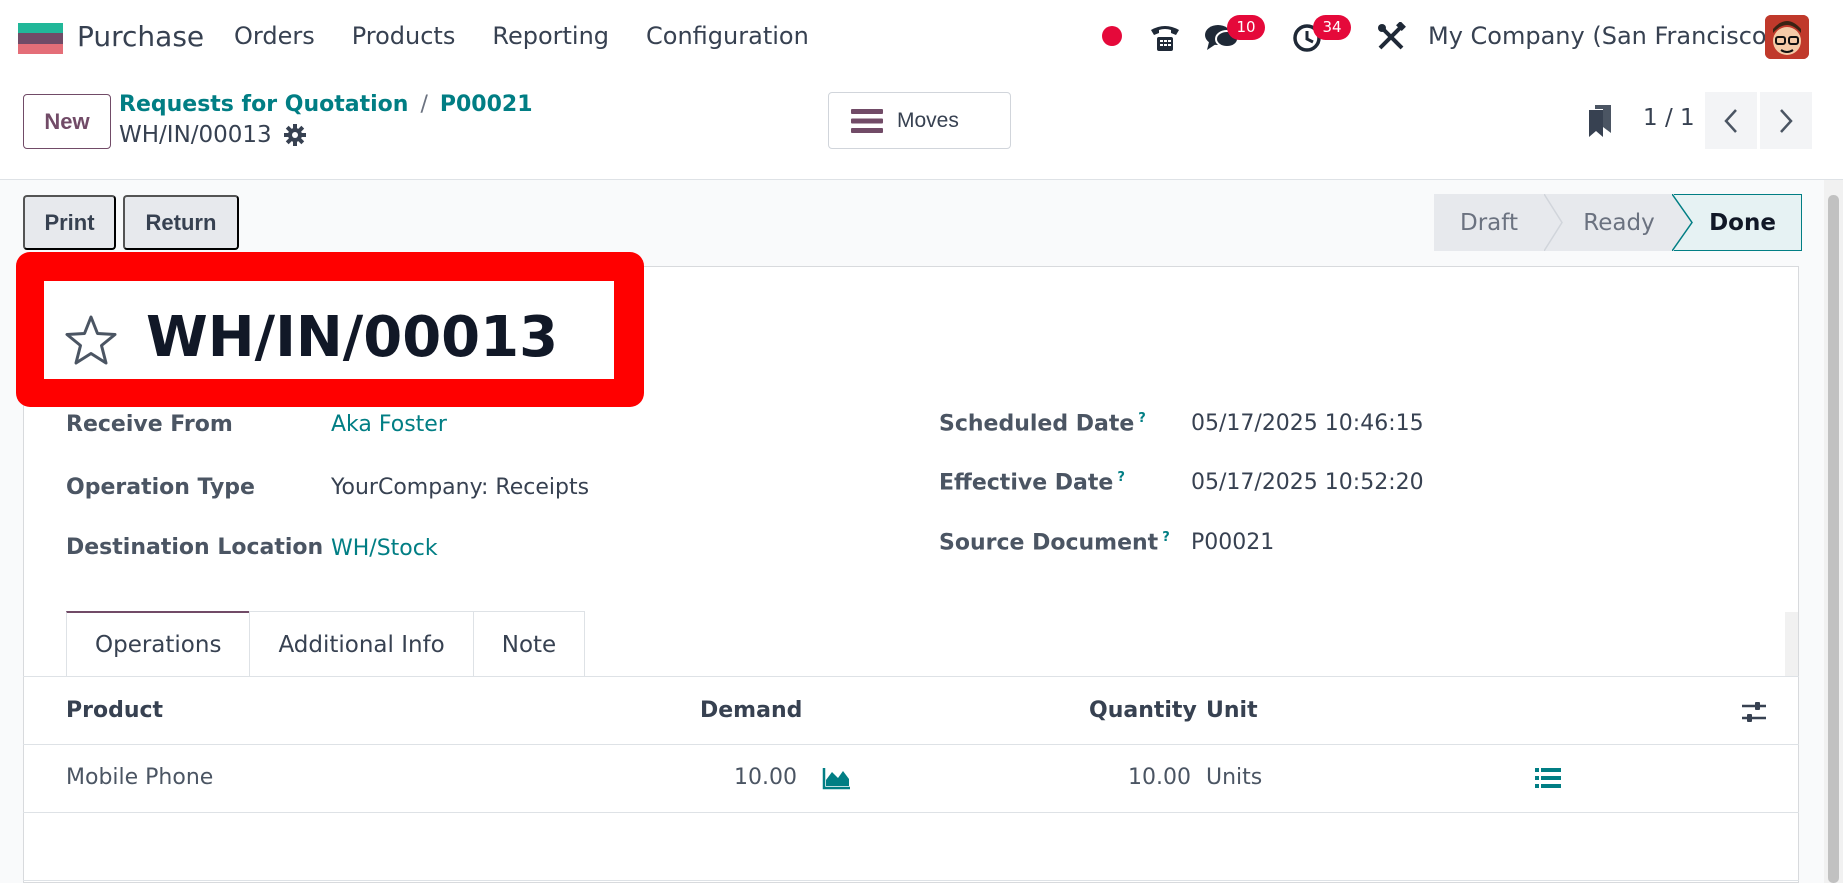 The height and width of the screenshot is (883, 1843). Describe the element at coordinates (1159, 777) in the screenshot. I see `cell-quantity: 10.00` at that location.